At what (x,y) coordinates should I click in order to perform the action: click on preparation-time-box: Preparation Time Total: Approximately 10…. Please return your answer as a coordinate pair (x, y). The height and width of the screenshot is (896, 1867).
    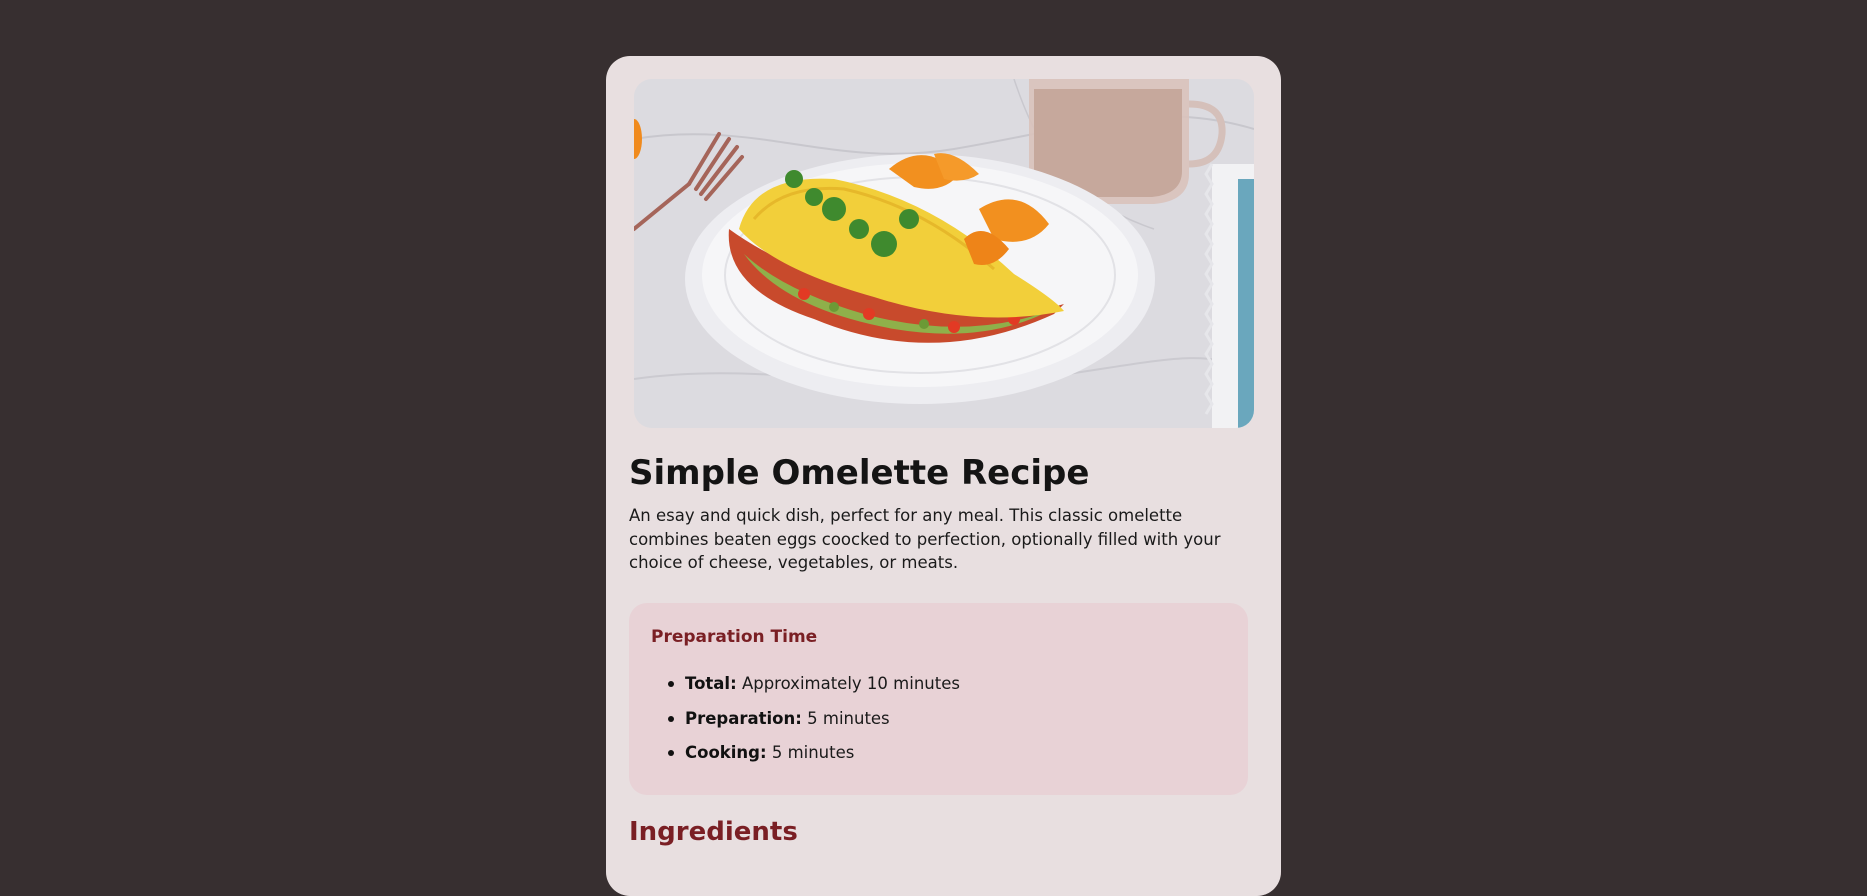
    Looking at the image, I should click on (938, 699).